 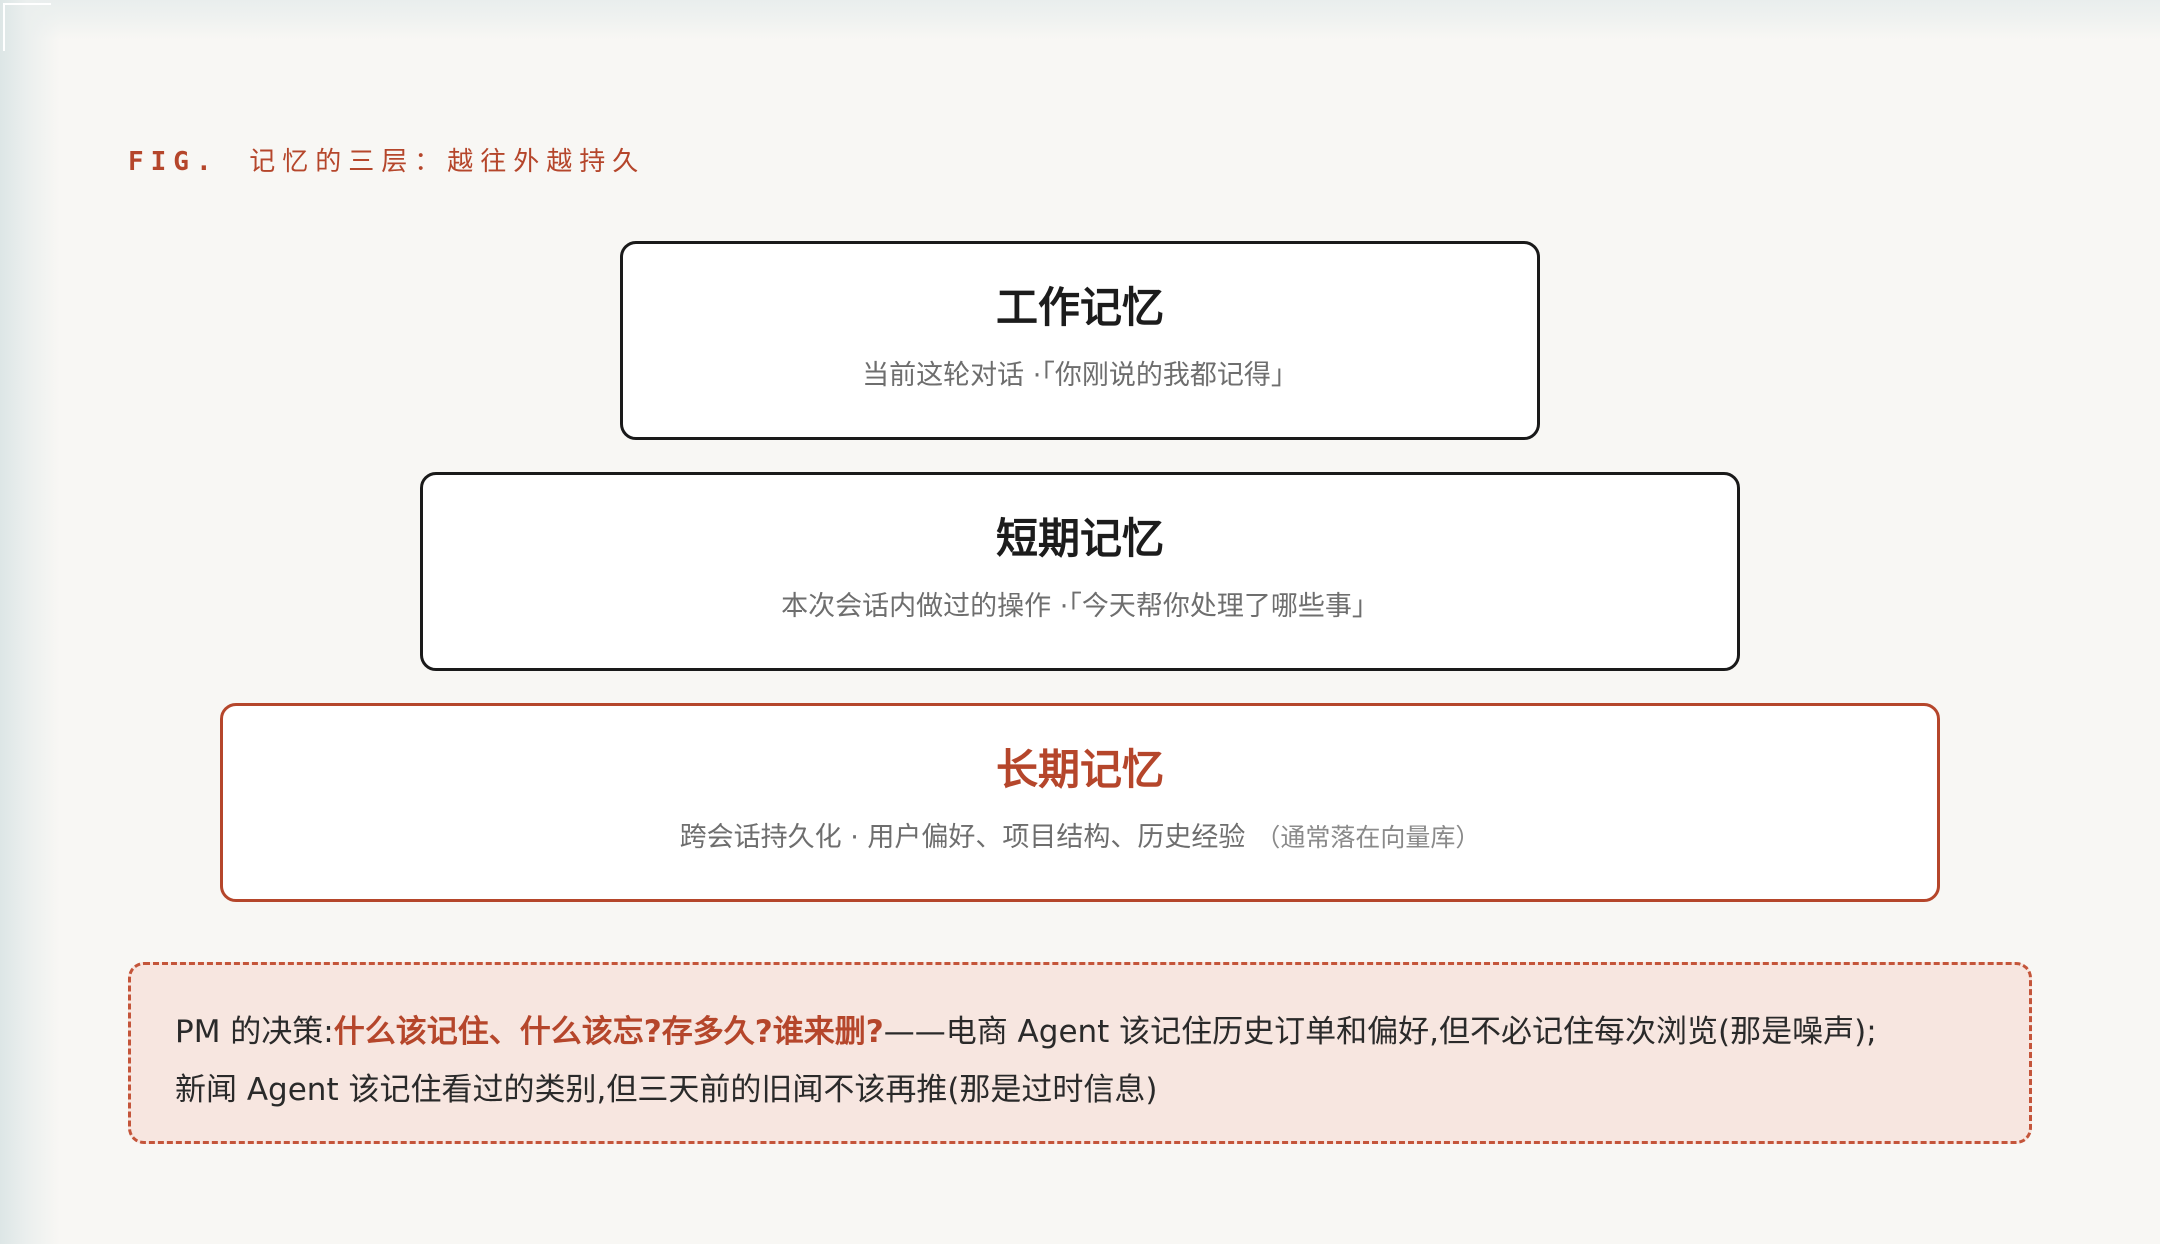 I want to click on layer-title: 工作记忆, so click(x=1079, y=307).